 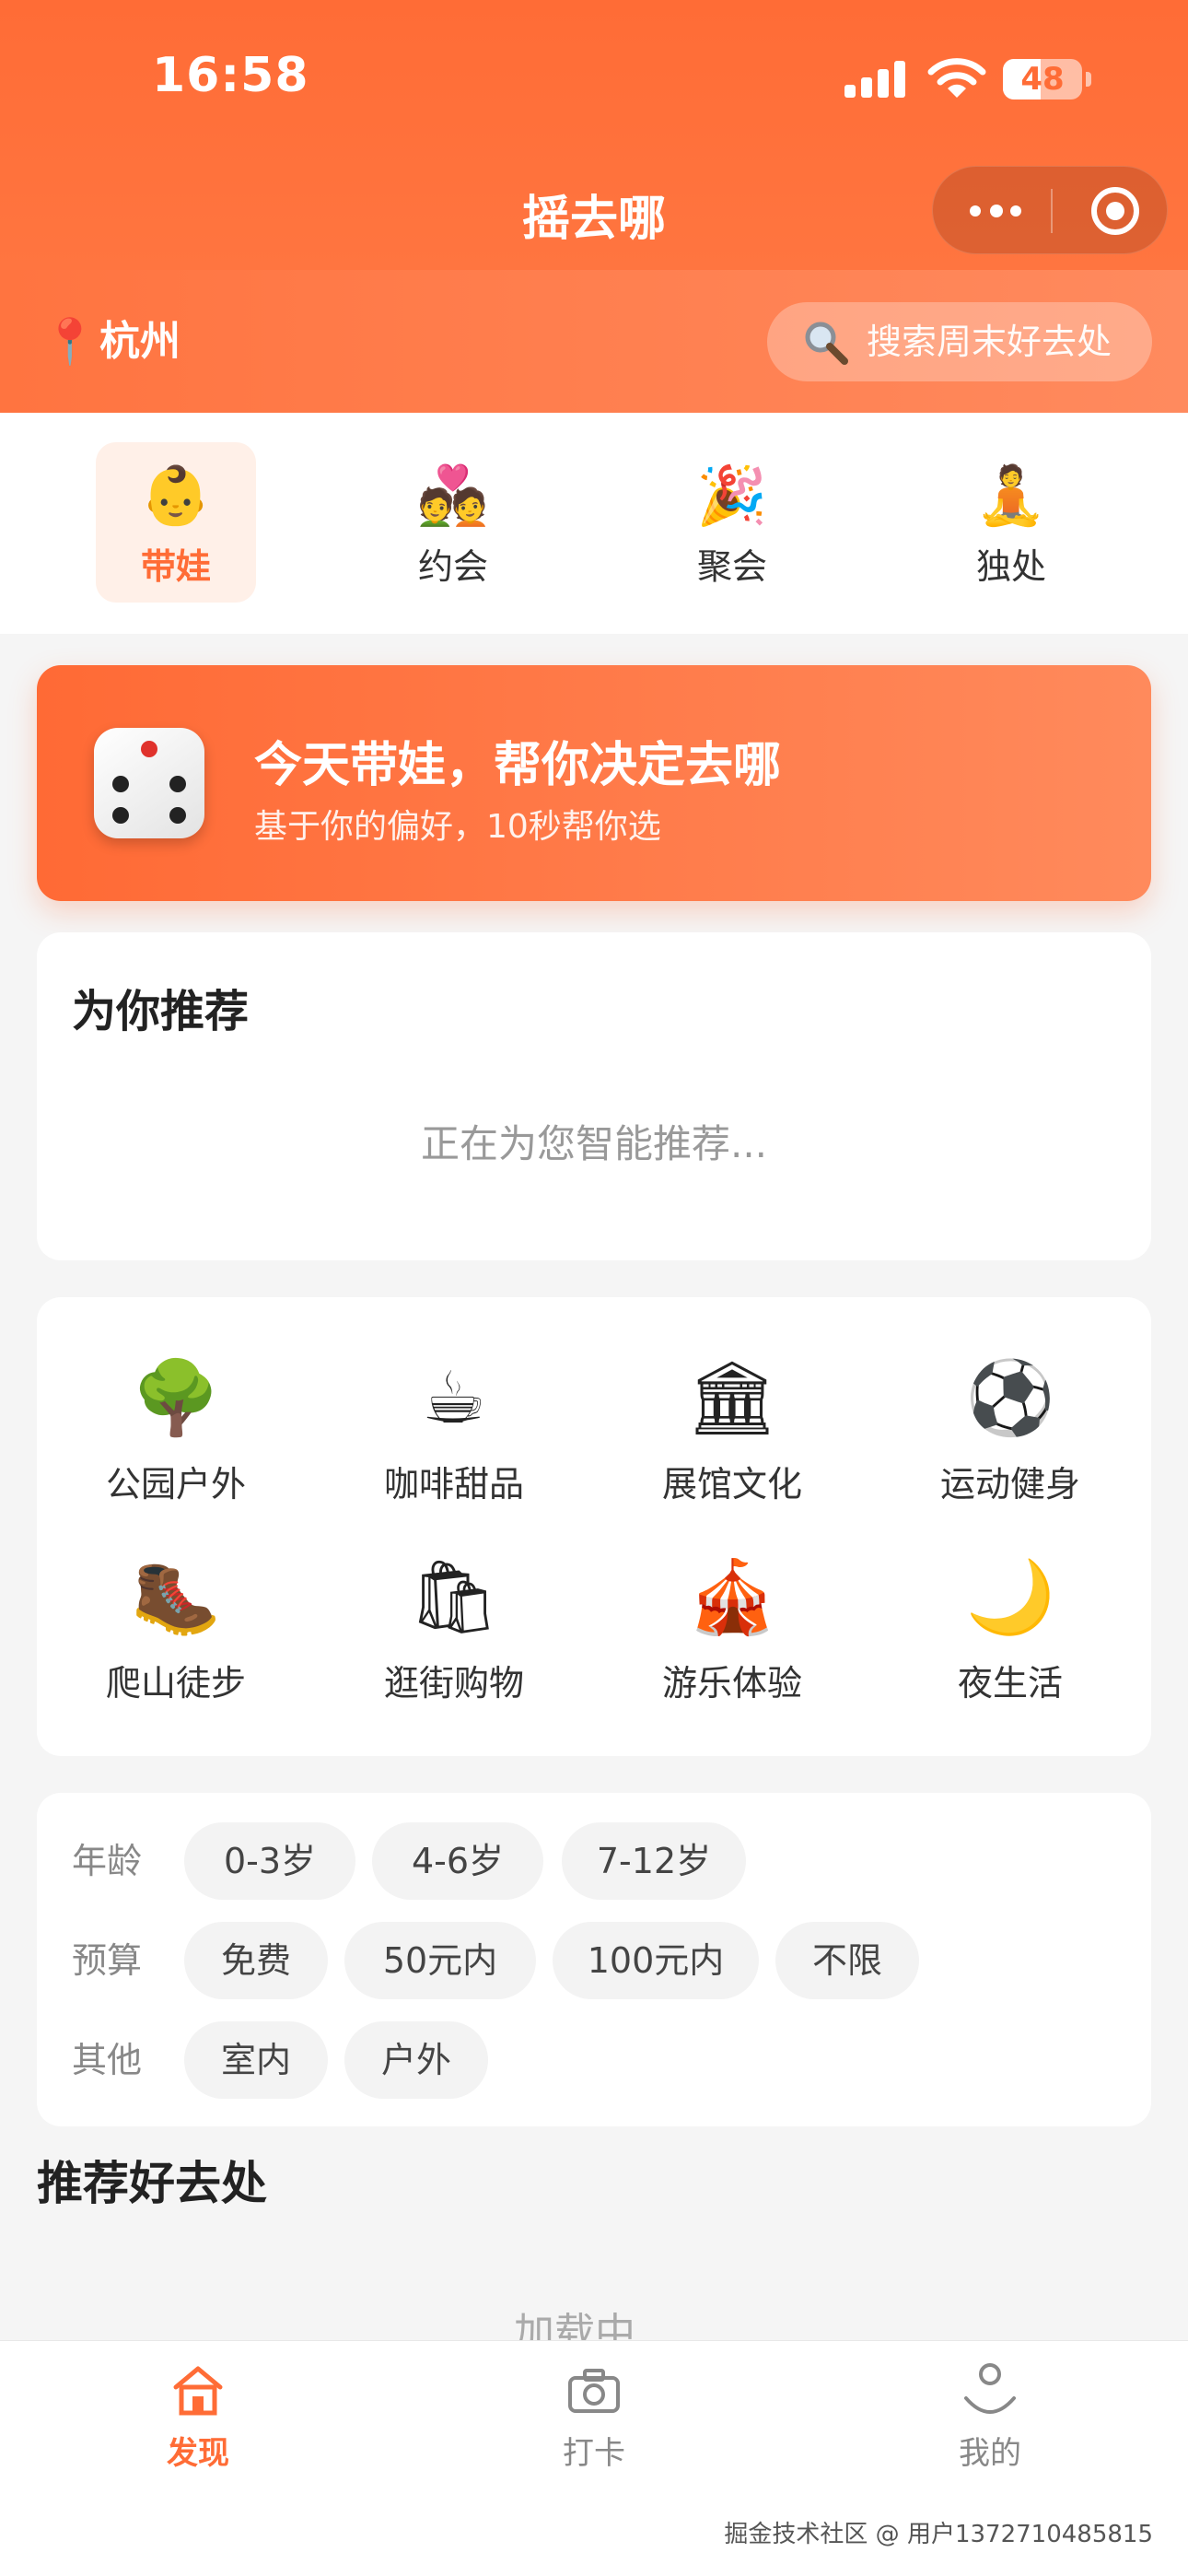 What do you see at coordinates (256, 1960) in the screenshot?
I see `chip-budget-free: 免费` at bounding box center [256, 1960].